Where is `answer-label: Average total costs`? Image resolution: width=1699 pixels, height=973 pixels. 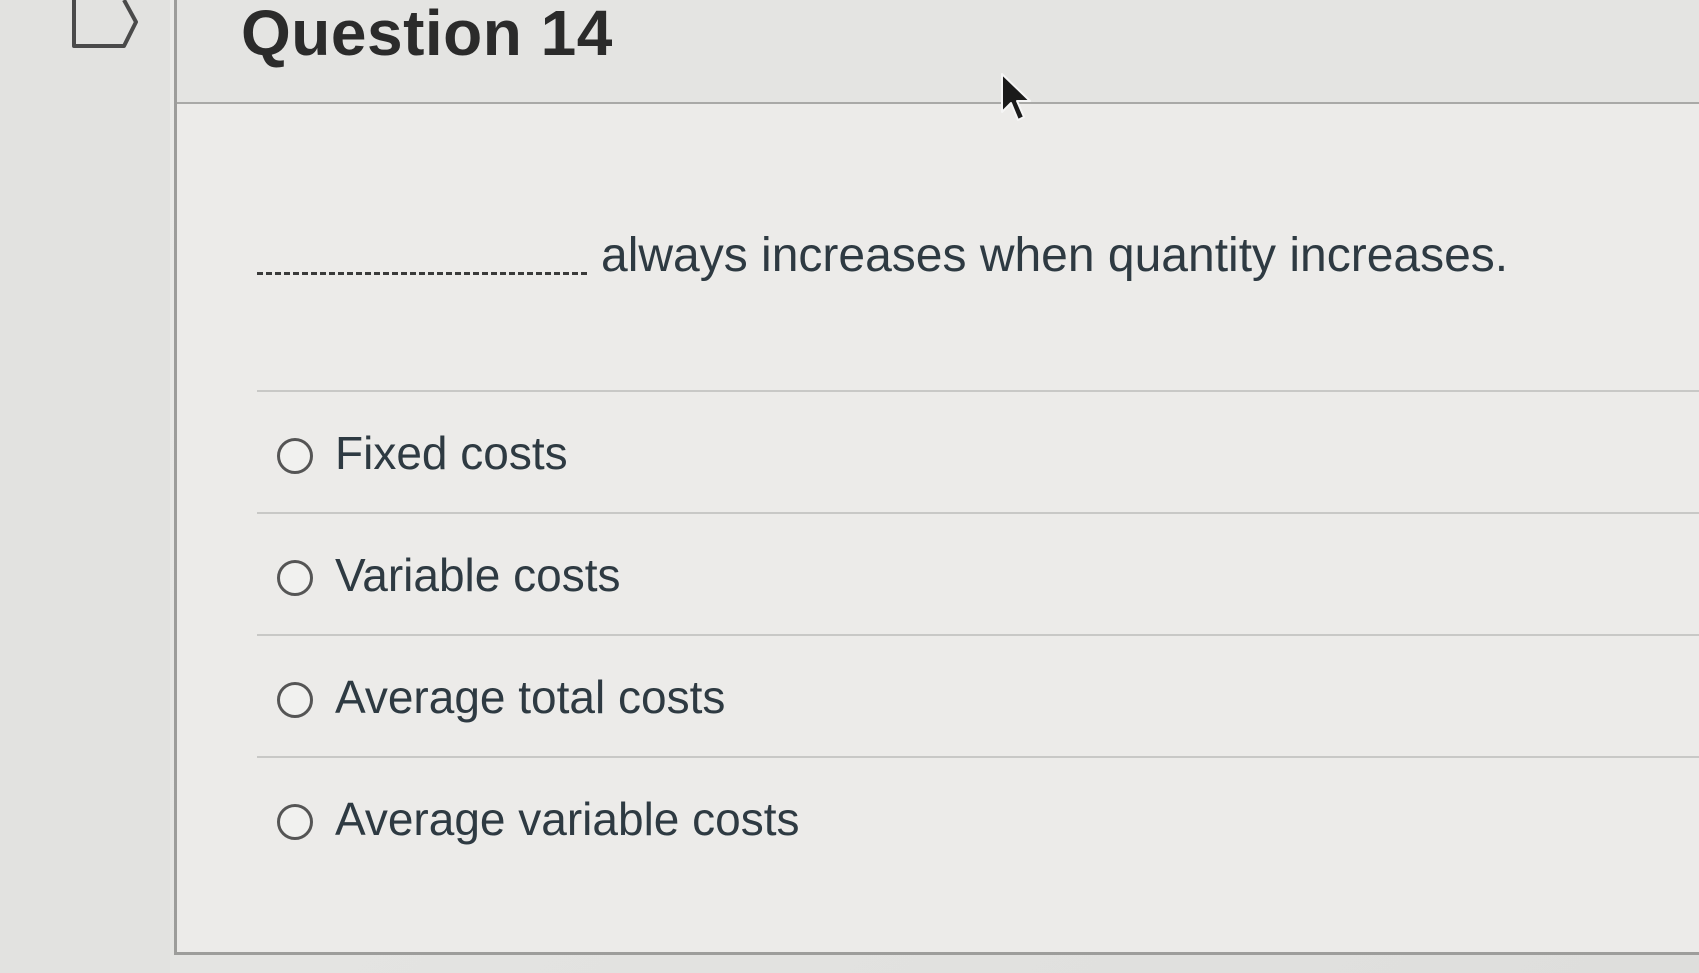 answer-label: Average total costs is located at coordinates (530, 697).